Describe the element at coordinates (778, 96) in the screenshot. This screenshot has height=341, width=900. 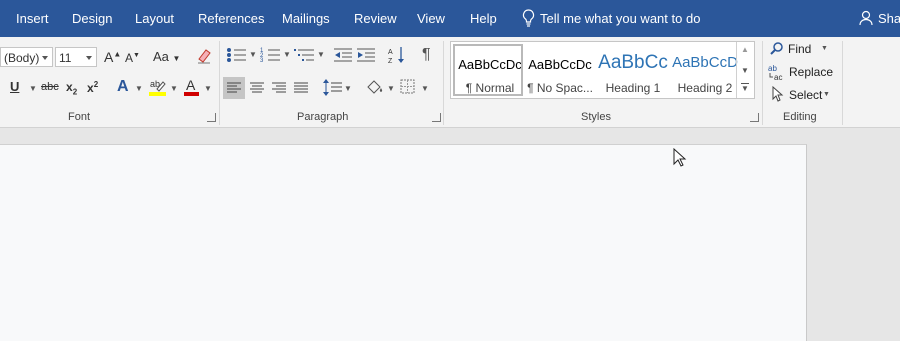
I see `select-cursor-icon` at that location.